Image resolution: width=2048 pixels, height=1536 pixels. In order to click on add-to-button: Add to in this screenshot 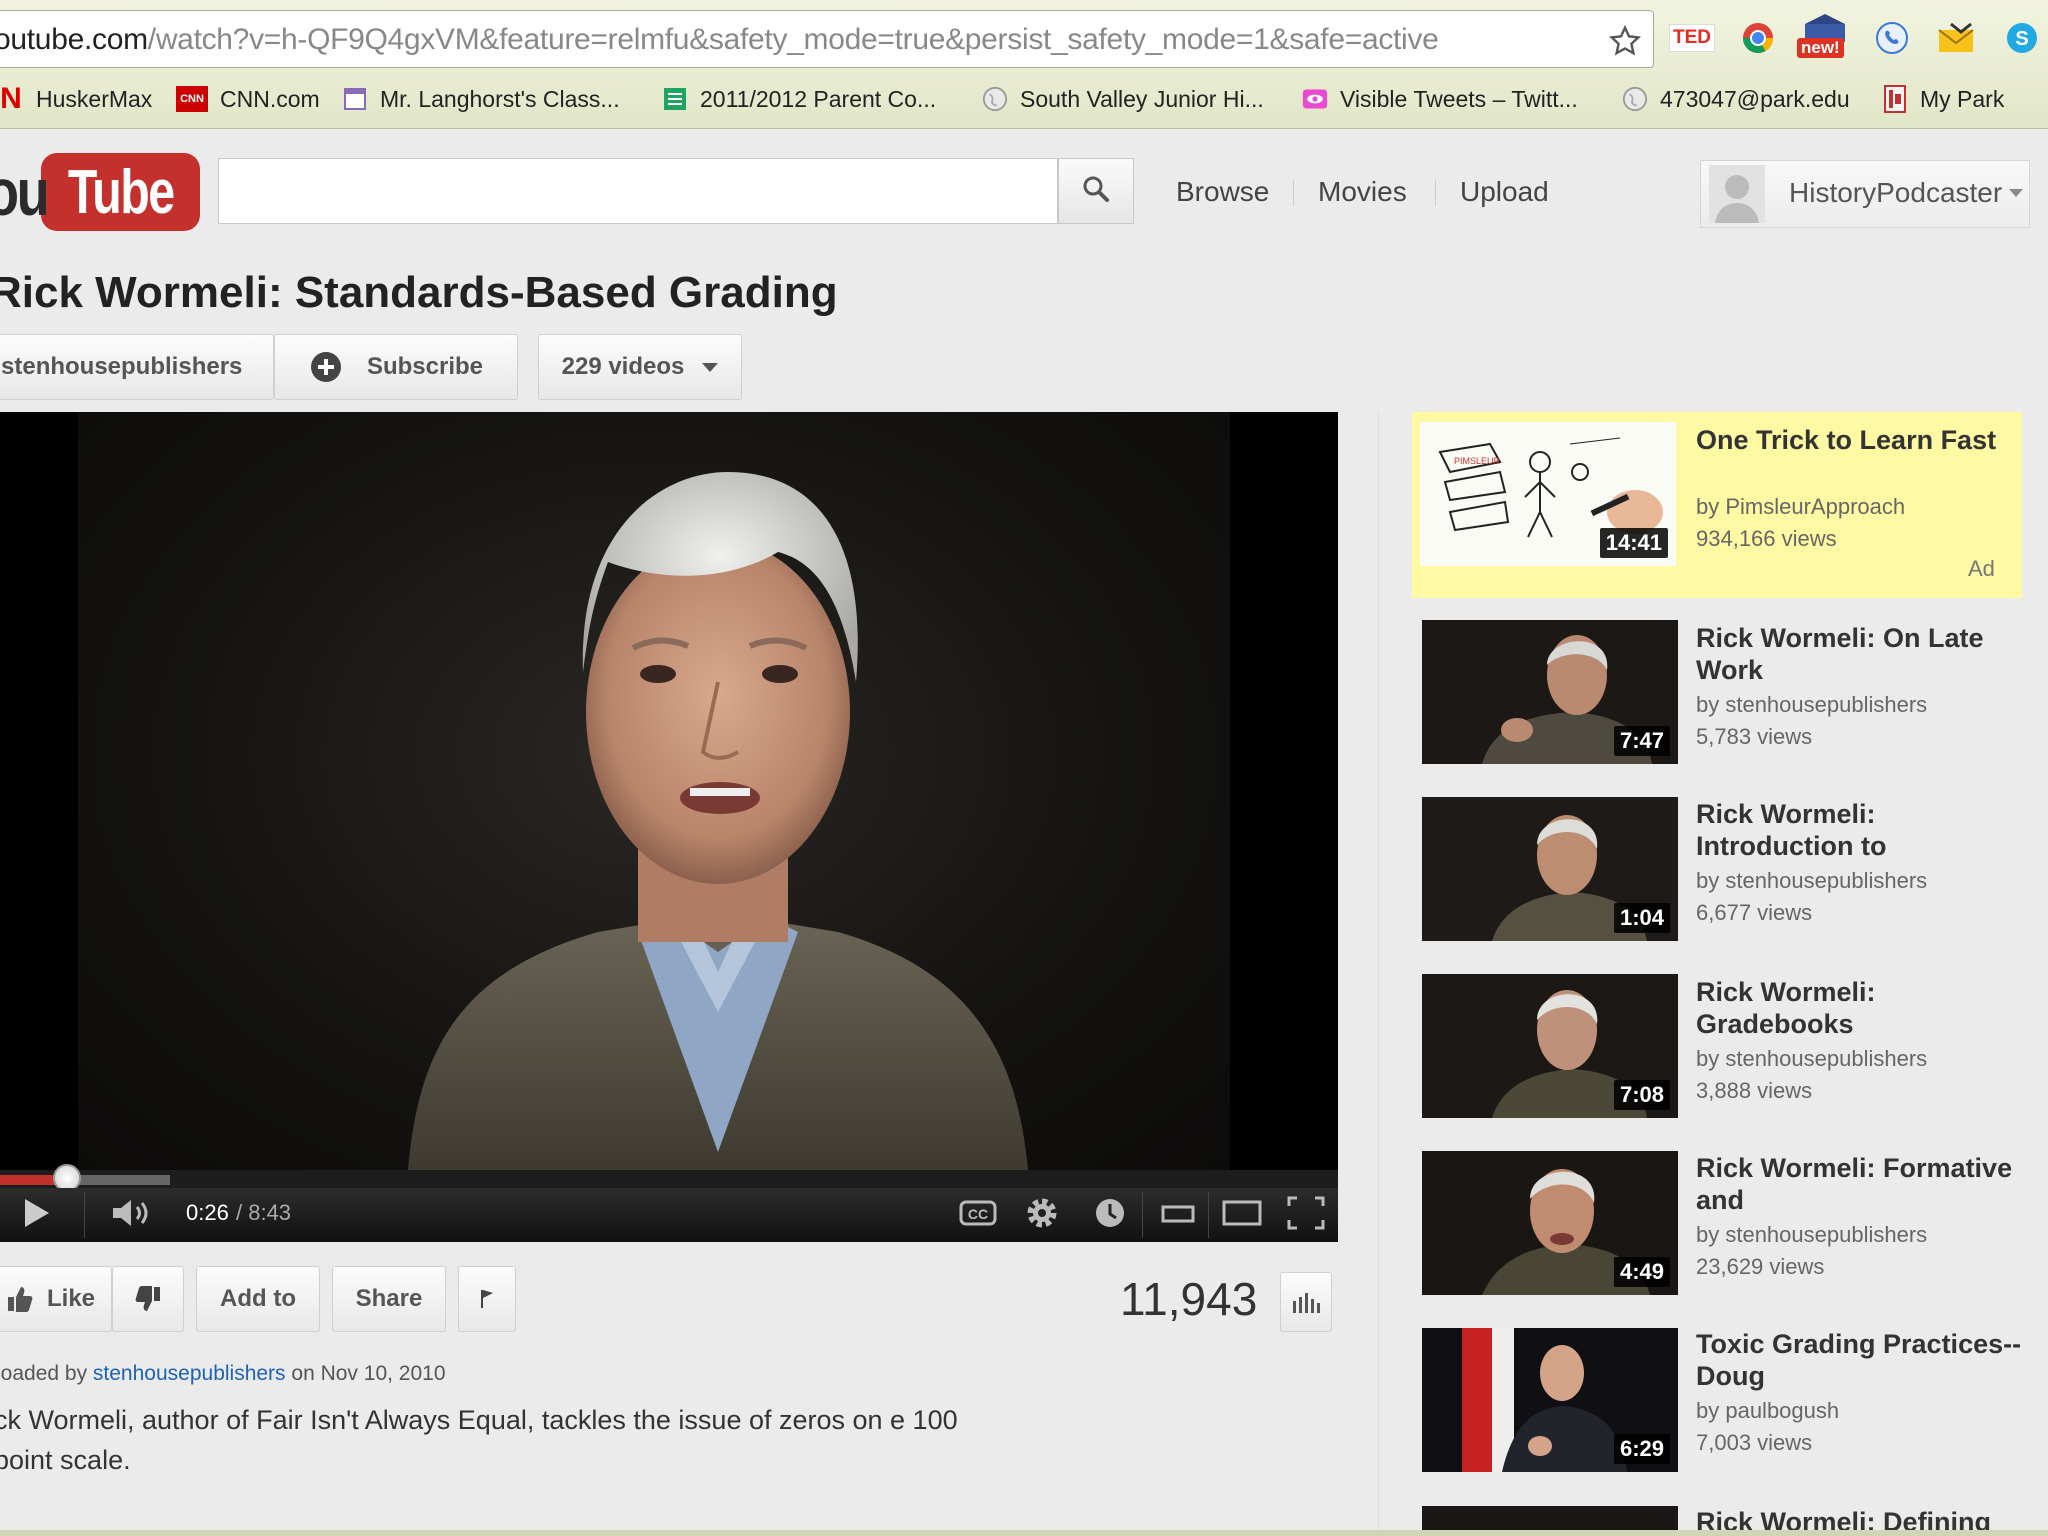, I will do `click(258, 1299)`.